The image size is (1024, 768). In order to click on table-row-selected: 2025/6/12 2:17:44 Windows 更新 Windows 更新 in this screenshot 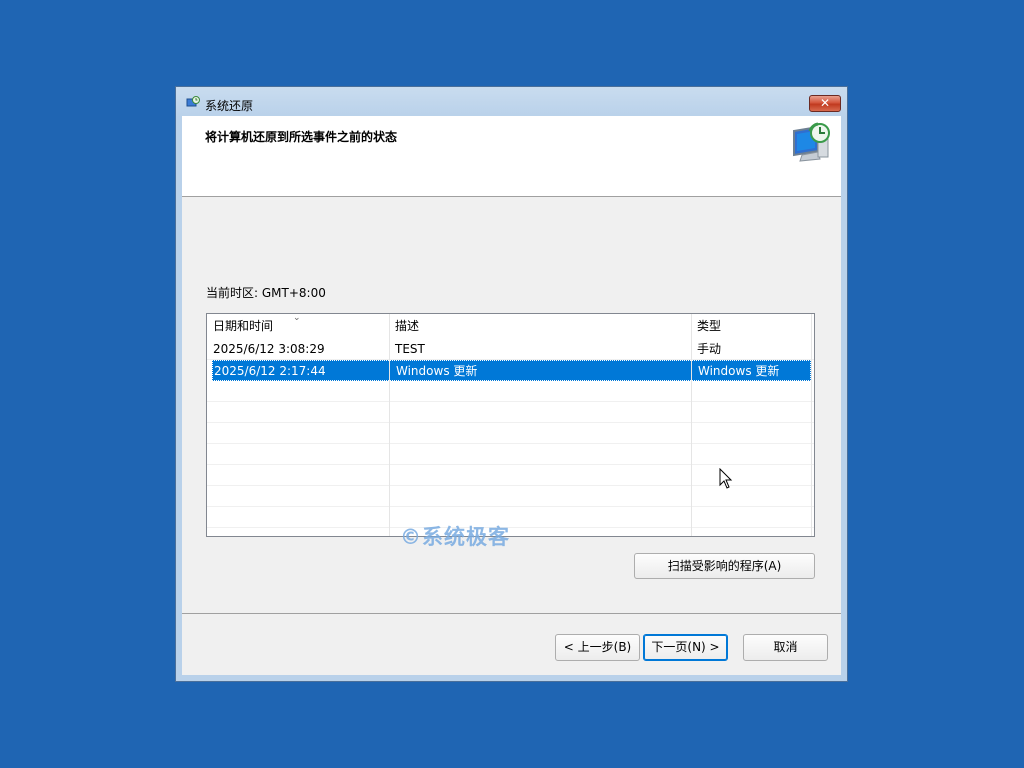, I will do `click(511, 370)`.